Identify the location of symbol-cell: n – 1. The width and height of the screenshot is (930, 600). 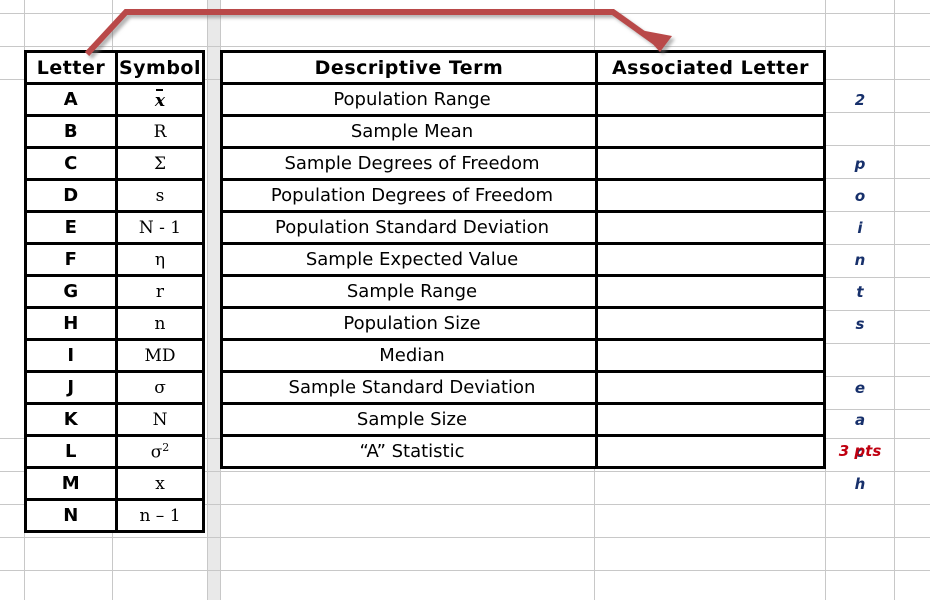
(160, 515).